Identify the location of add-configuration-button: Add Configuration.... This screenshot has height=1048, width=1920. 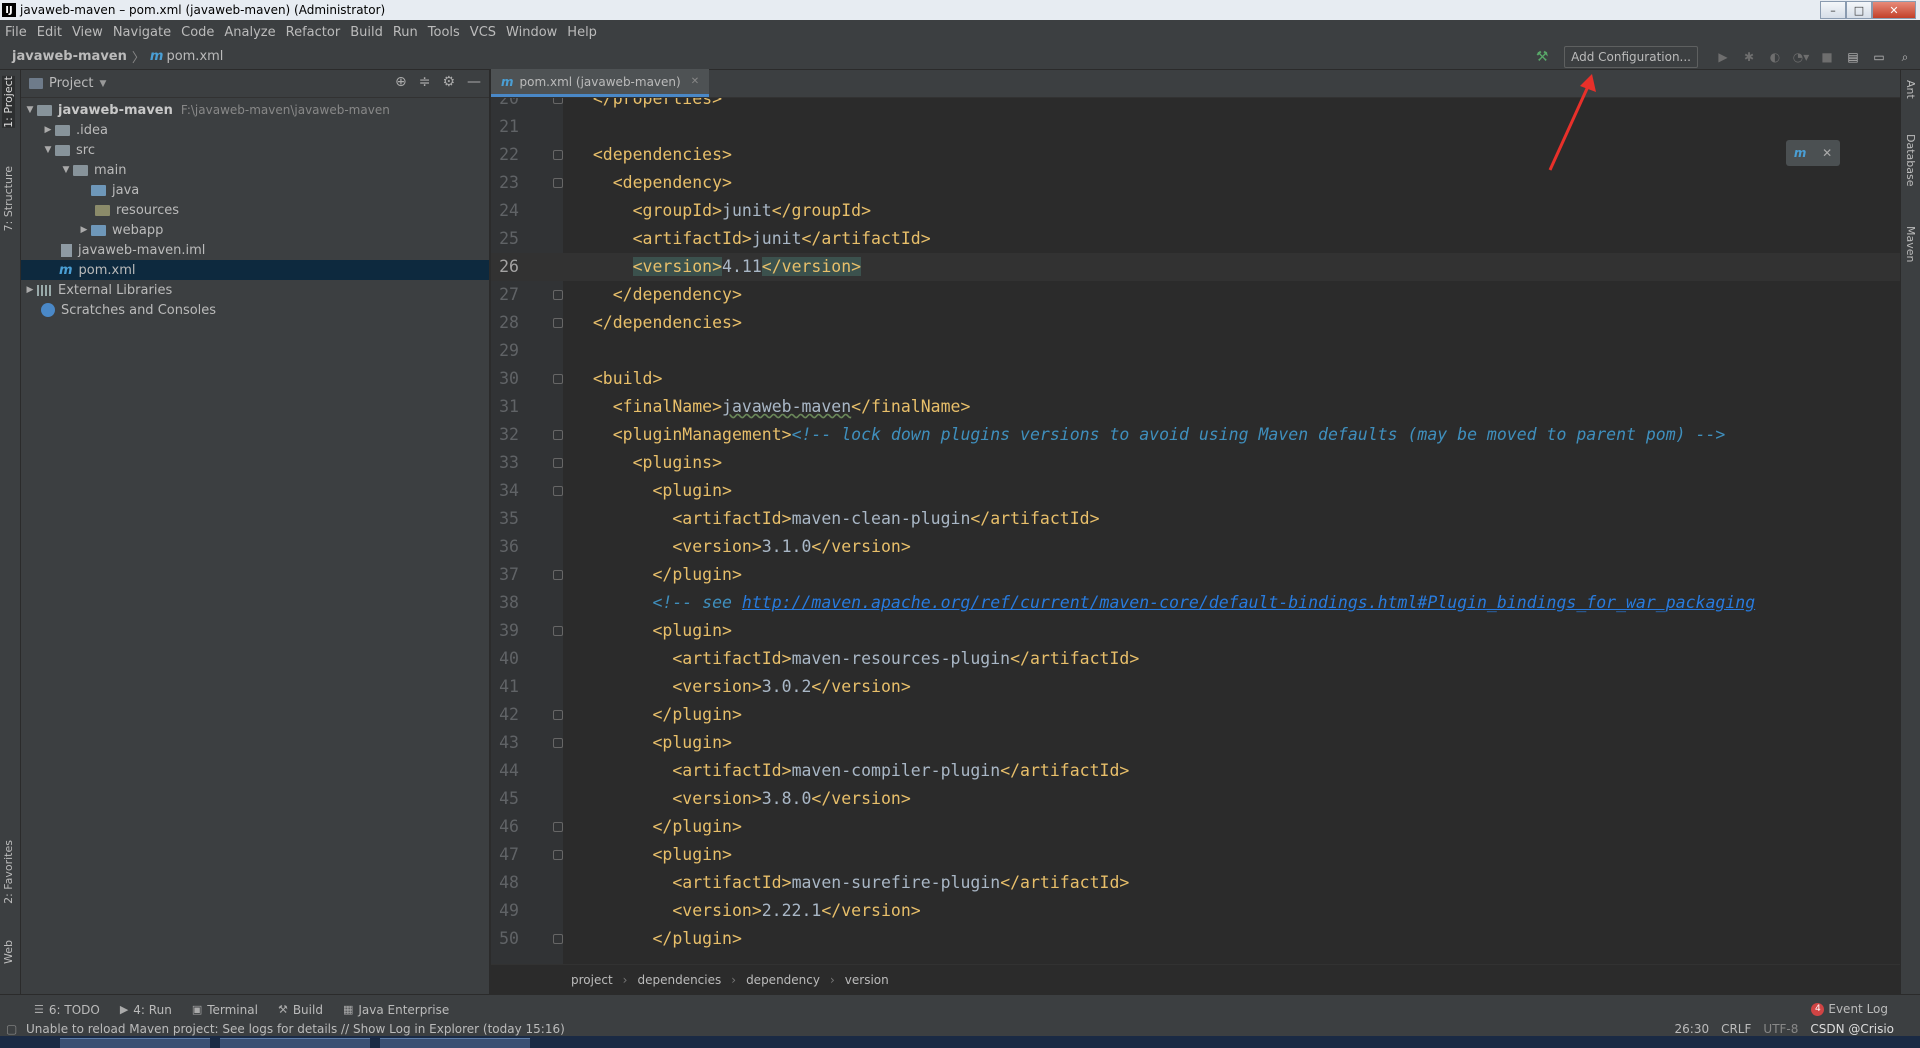
(1631, 57).